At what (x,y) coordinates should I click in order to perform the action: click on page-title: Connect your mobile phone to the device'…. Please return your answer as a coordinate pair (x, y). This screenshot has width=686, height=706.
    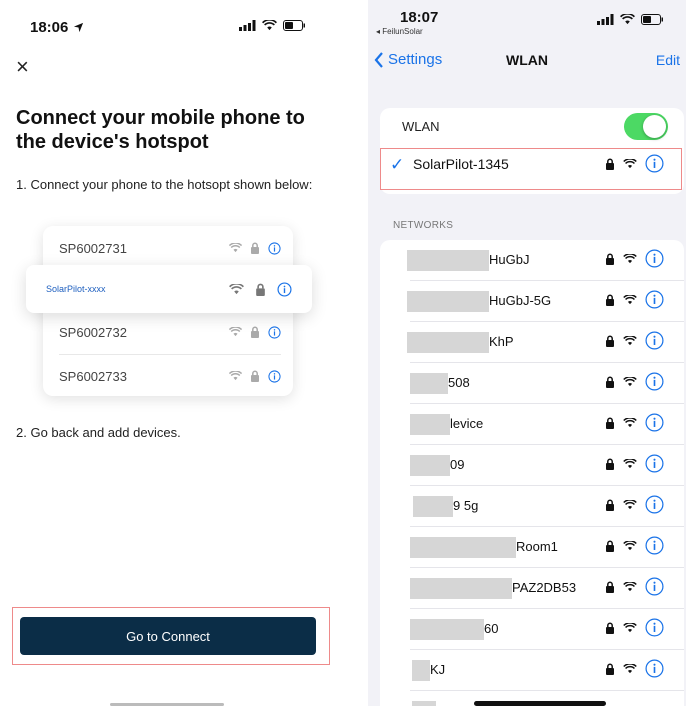
    Looking at the image, I should click on (160, 130).